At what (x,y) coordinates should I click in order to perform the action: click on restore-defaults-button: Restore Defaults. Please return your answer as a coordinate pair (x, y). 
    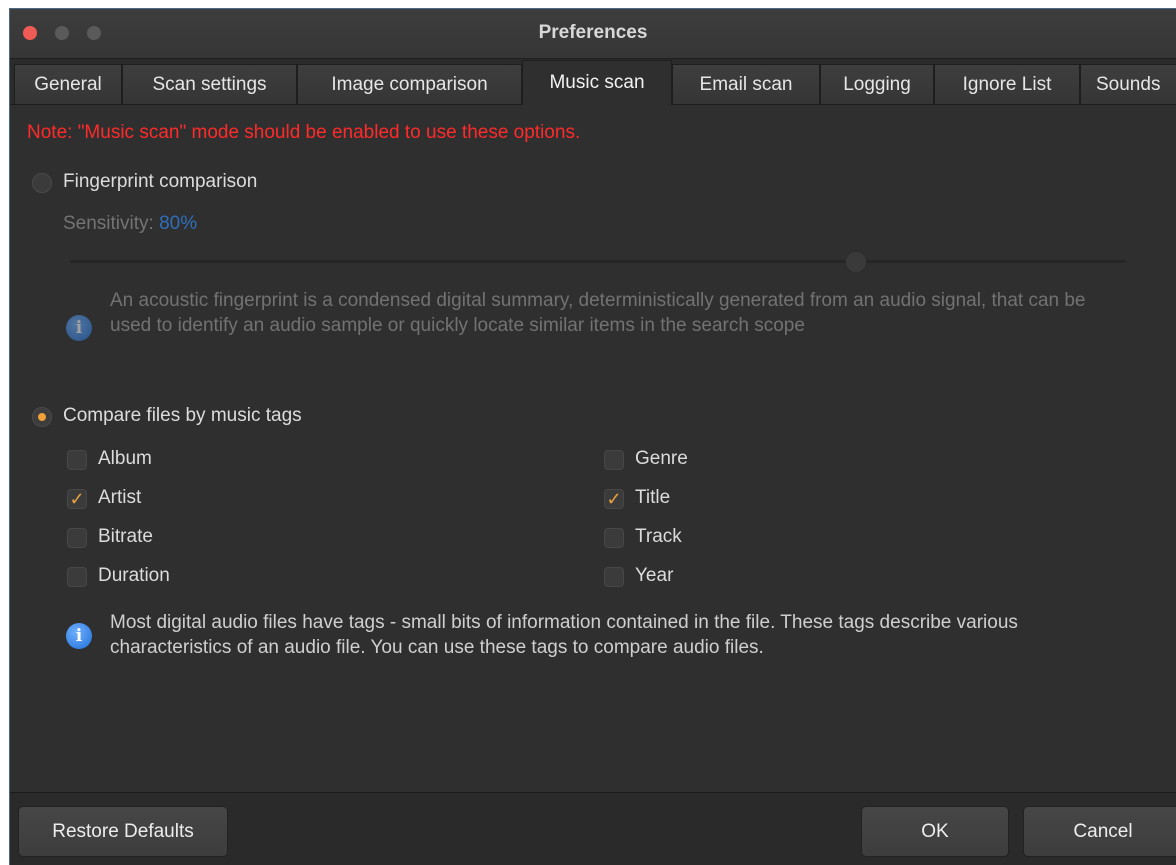
    Looking at the image, I should click on (123, 831).